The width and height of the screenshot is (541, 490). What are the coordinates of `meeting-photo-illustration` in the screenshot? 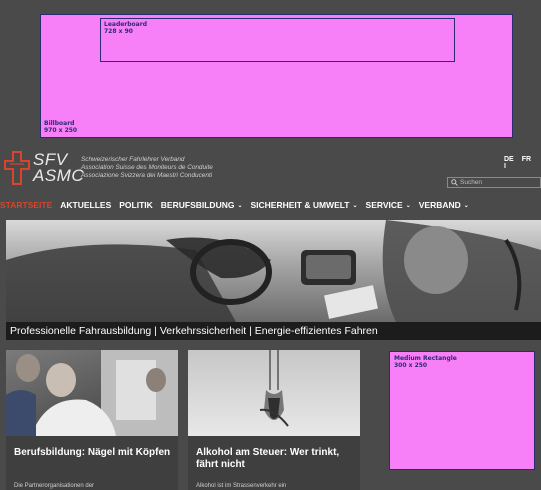 It's located at (92, 393).